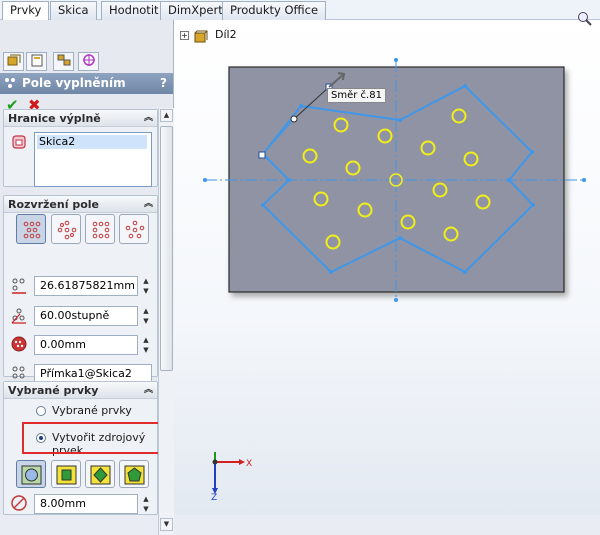  What do you see at coordinates (19, 344) in the screenshot?
I see `margin-icon` at bounding box center [19, 344].